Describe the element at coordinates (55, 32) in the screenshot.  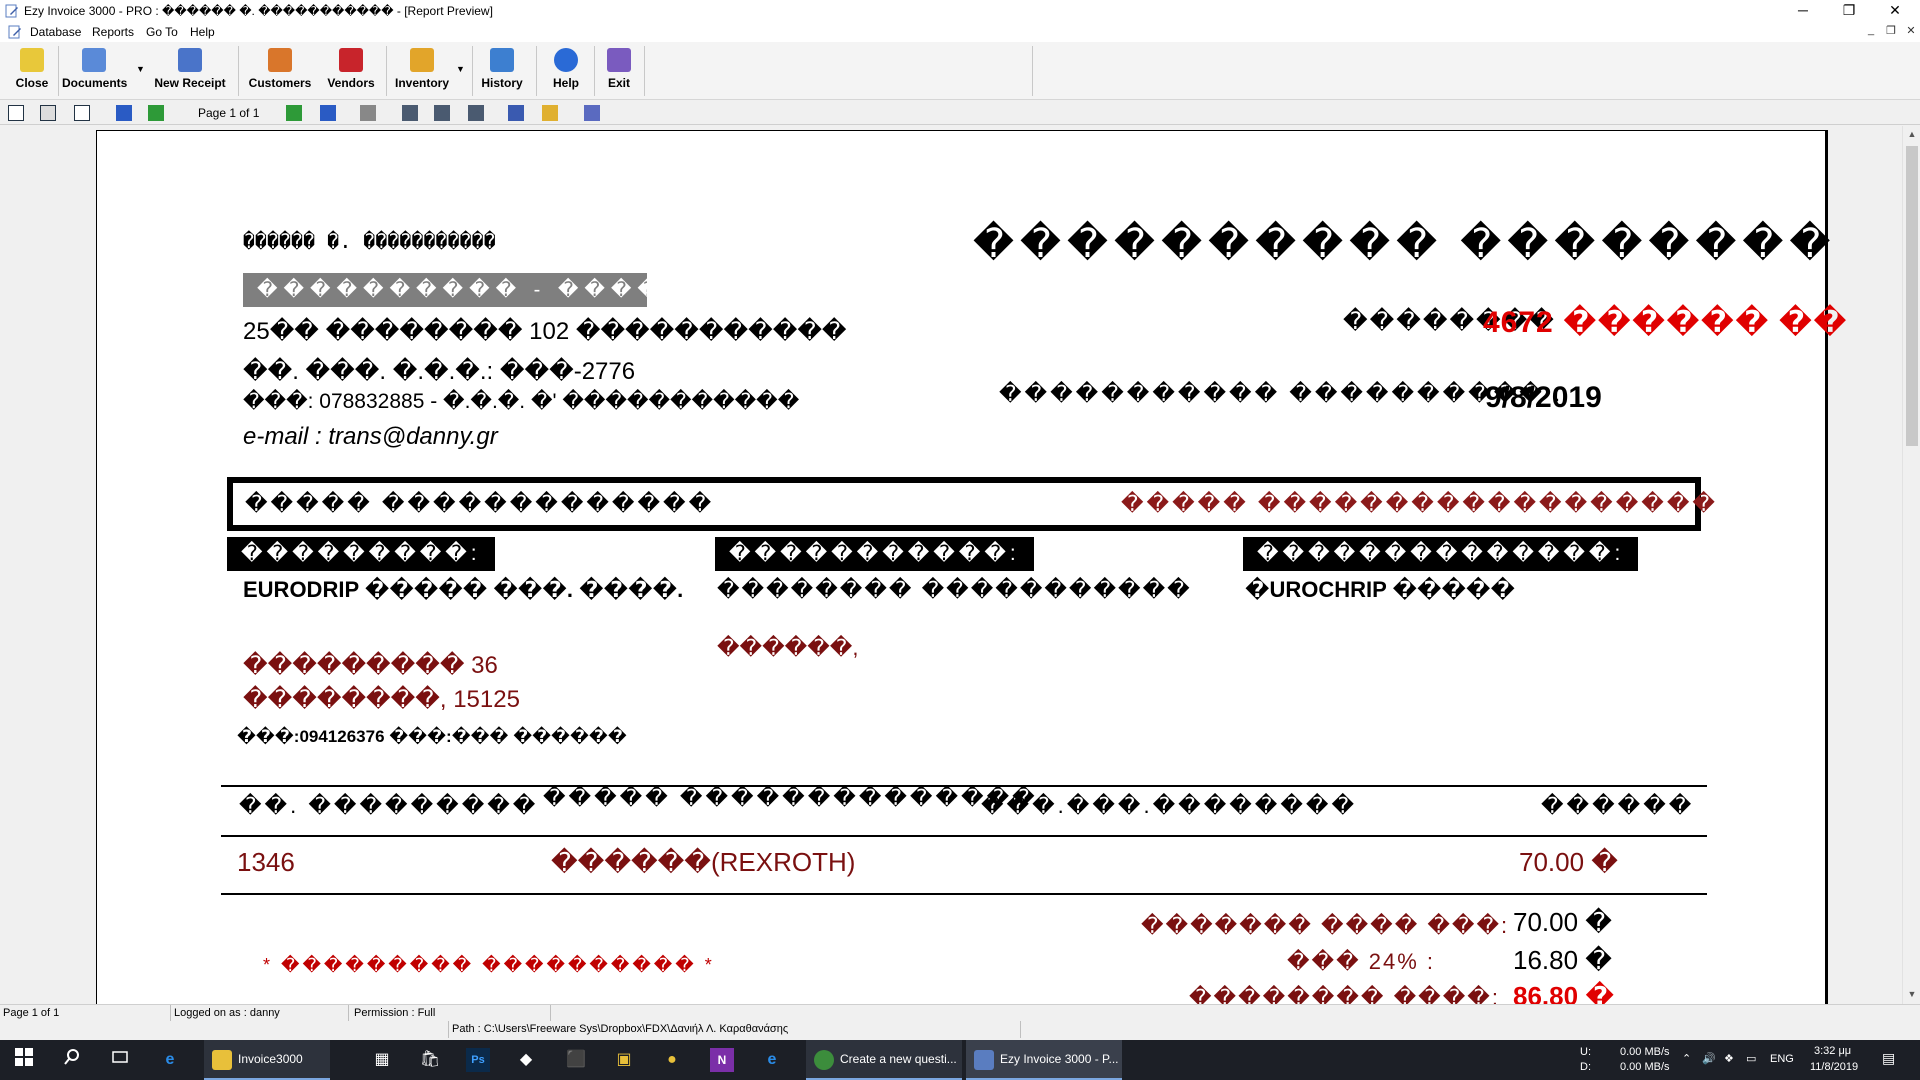
I see `menu-database: Database` at that location.